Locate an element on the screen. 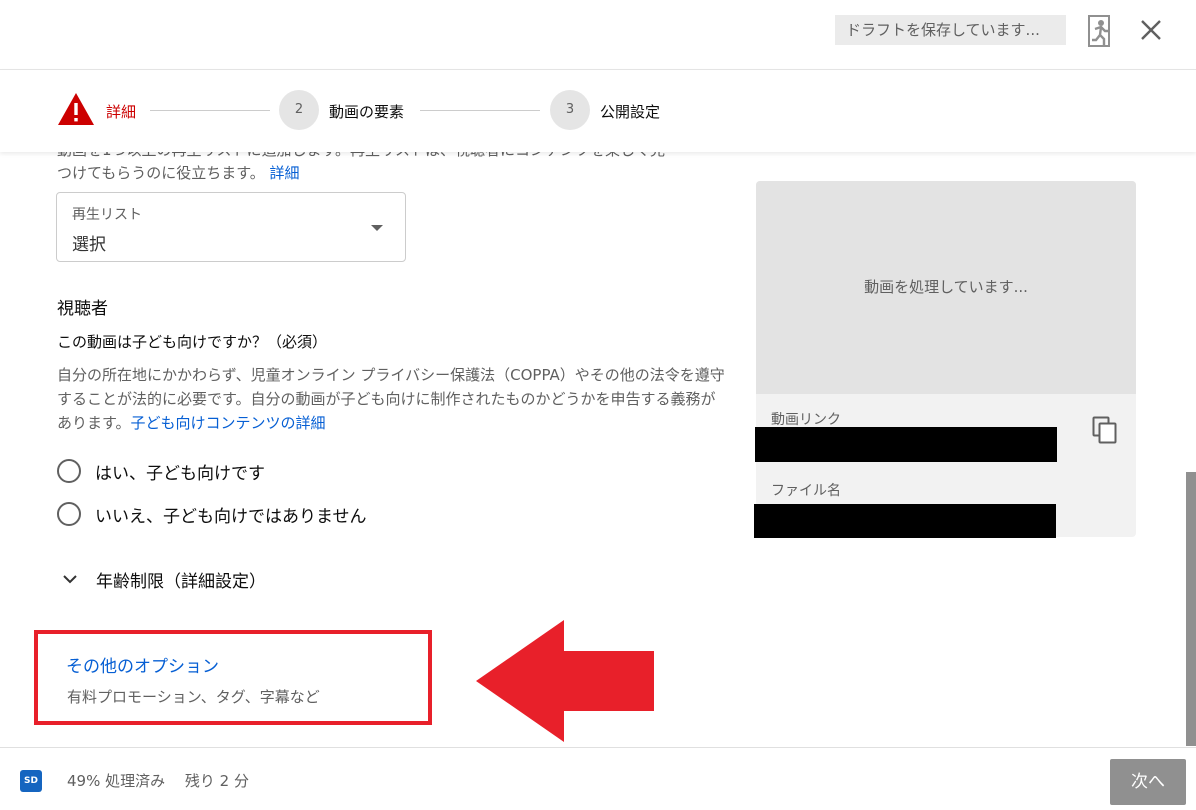  highlight-box is located at coordinates (233, 677).